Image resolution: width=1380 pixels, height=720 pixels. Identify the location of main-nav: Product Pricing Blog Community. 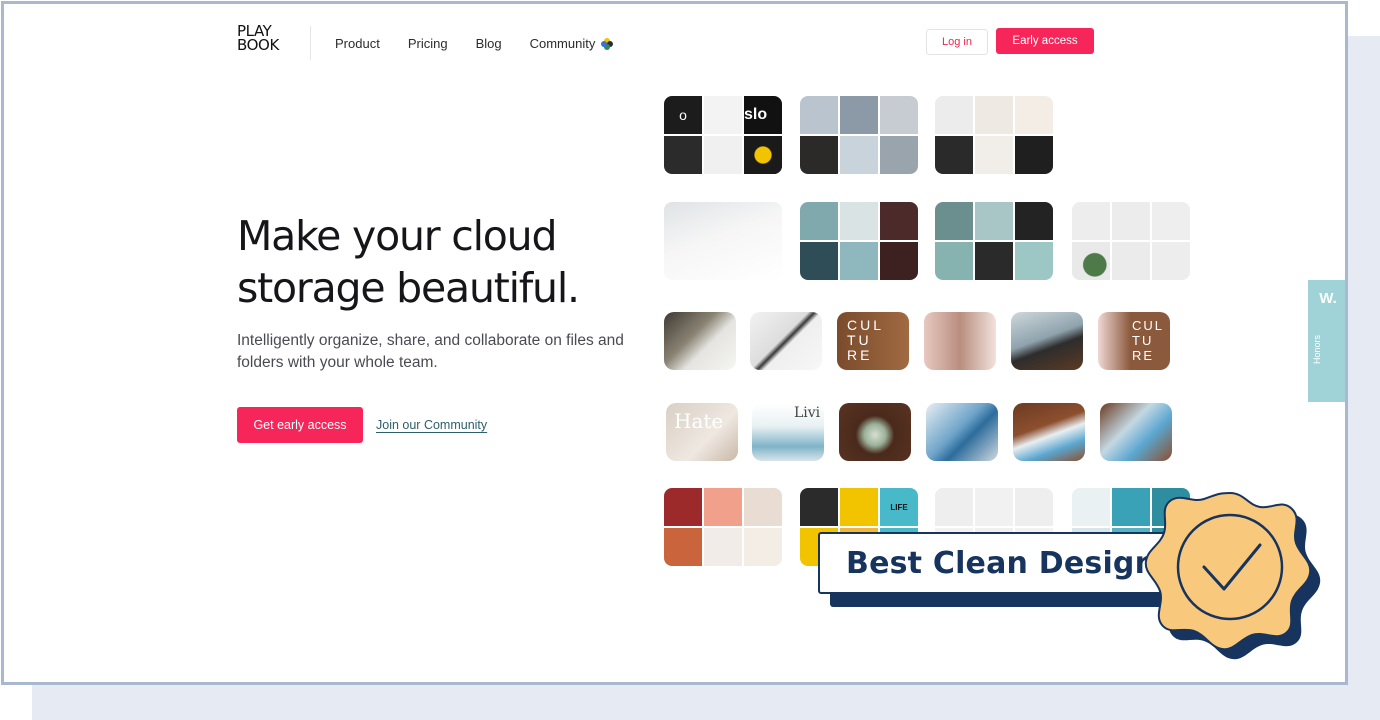
(474, 43).